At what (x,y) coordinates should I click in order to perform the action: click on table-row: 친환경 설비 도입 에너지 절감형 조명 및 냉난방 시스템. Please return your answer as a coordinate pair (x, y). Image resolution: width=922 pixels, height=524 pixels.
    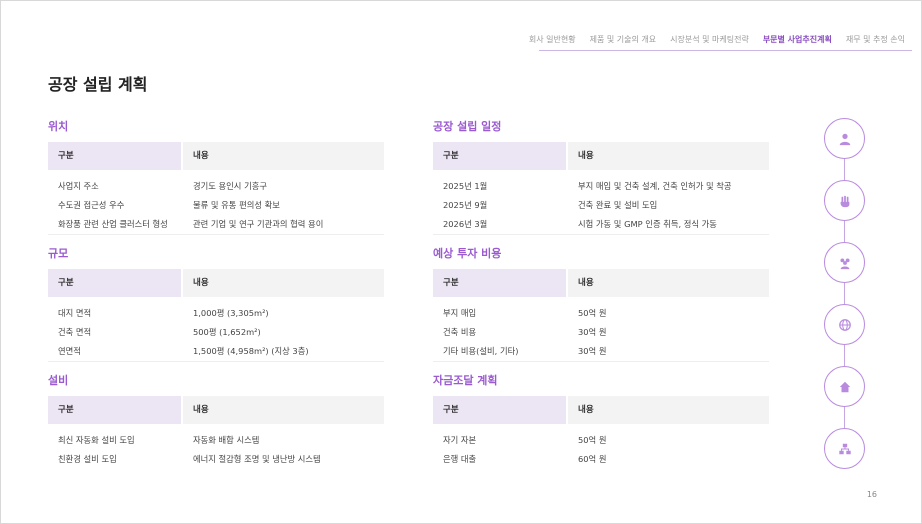
    Looking at the image, I should click on (216, 459).